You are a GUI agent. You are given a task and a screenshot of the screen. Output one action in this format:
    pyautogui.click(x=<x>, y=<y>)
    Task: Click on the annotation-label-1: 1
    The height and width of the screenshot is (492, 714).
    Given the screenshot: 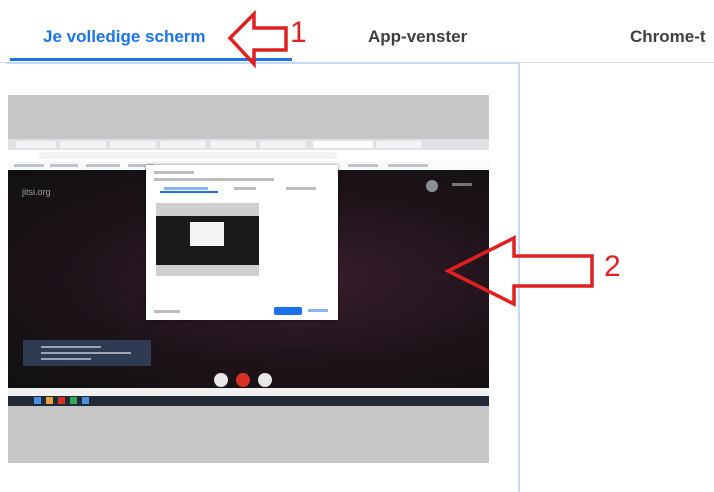 What is the action you would take?
    pyautogui.click(x=298, y=32)
    